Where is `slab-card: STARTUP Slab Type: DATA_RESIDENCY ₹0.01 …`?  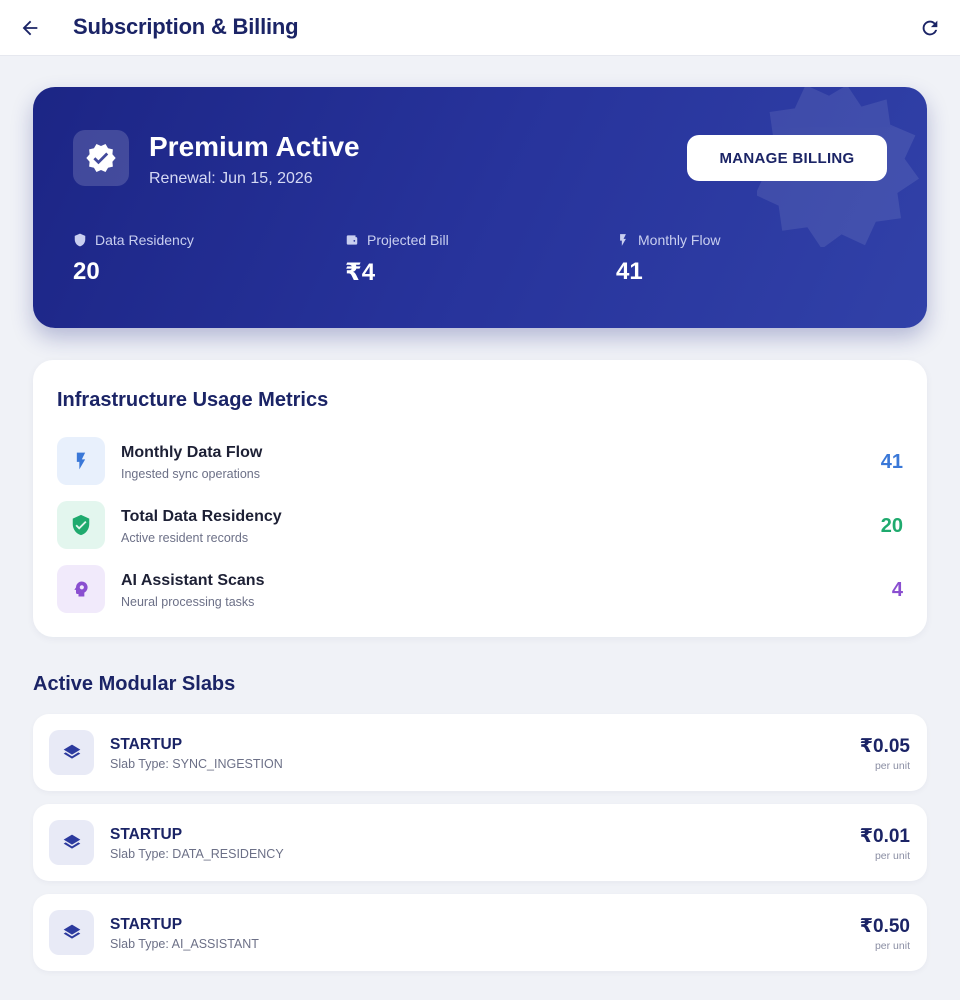
slab-card: STARTUP Slab Type: DATA_RESIDENCY ₹0.01 … is located at coordinates (480, 842).